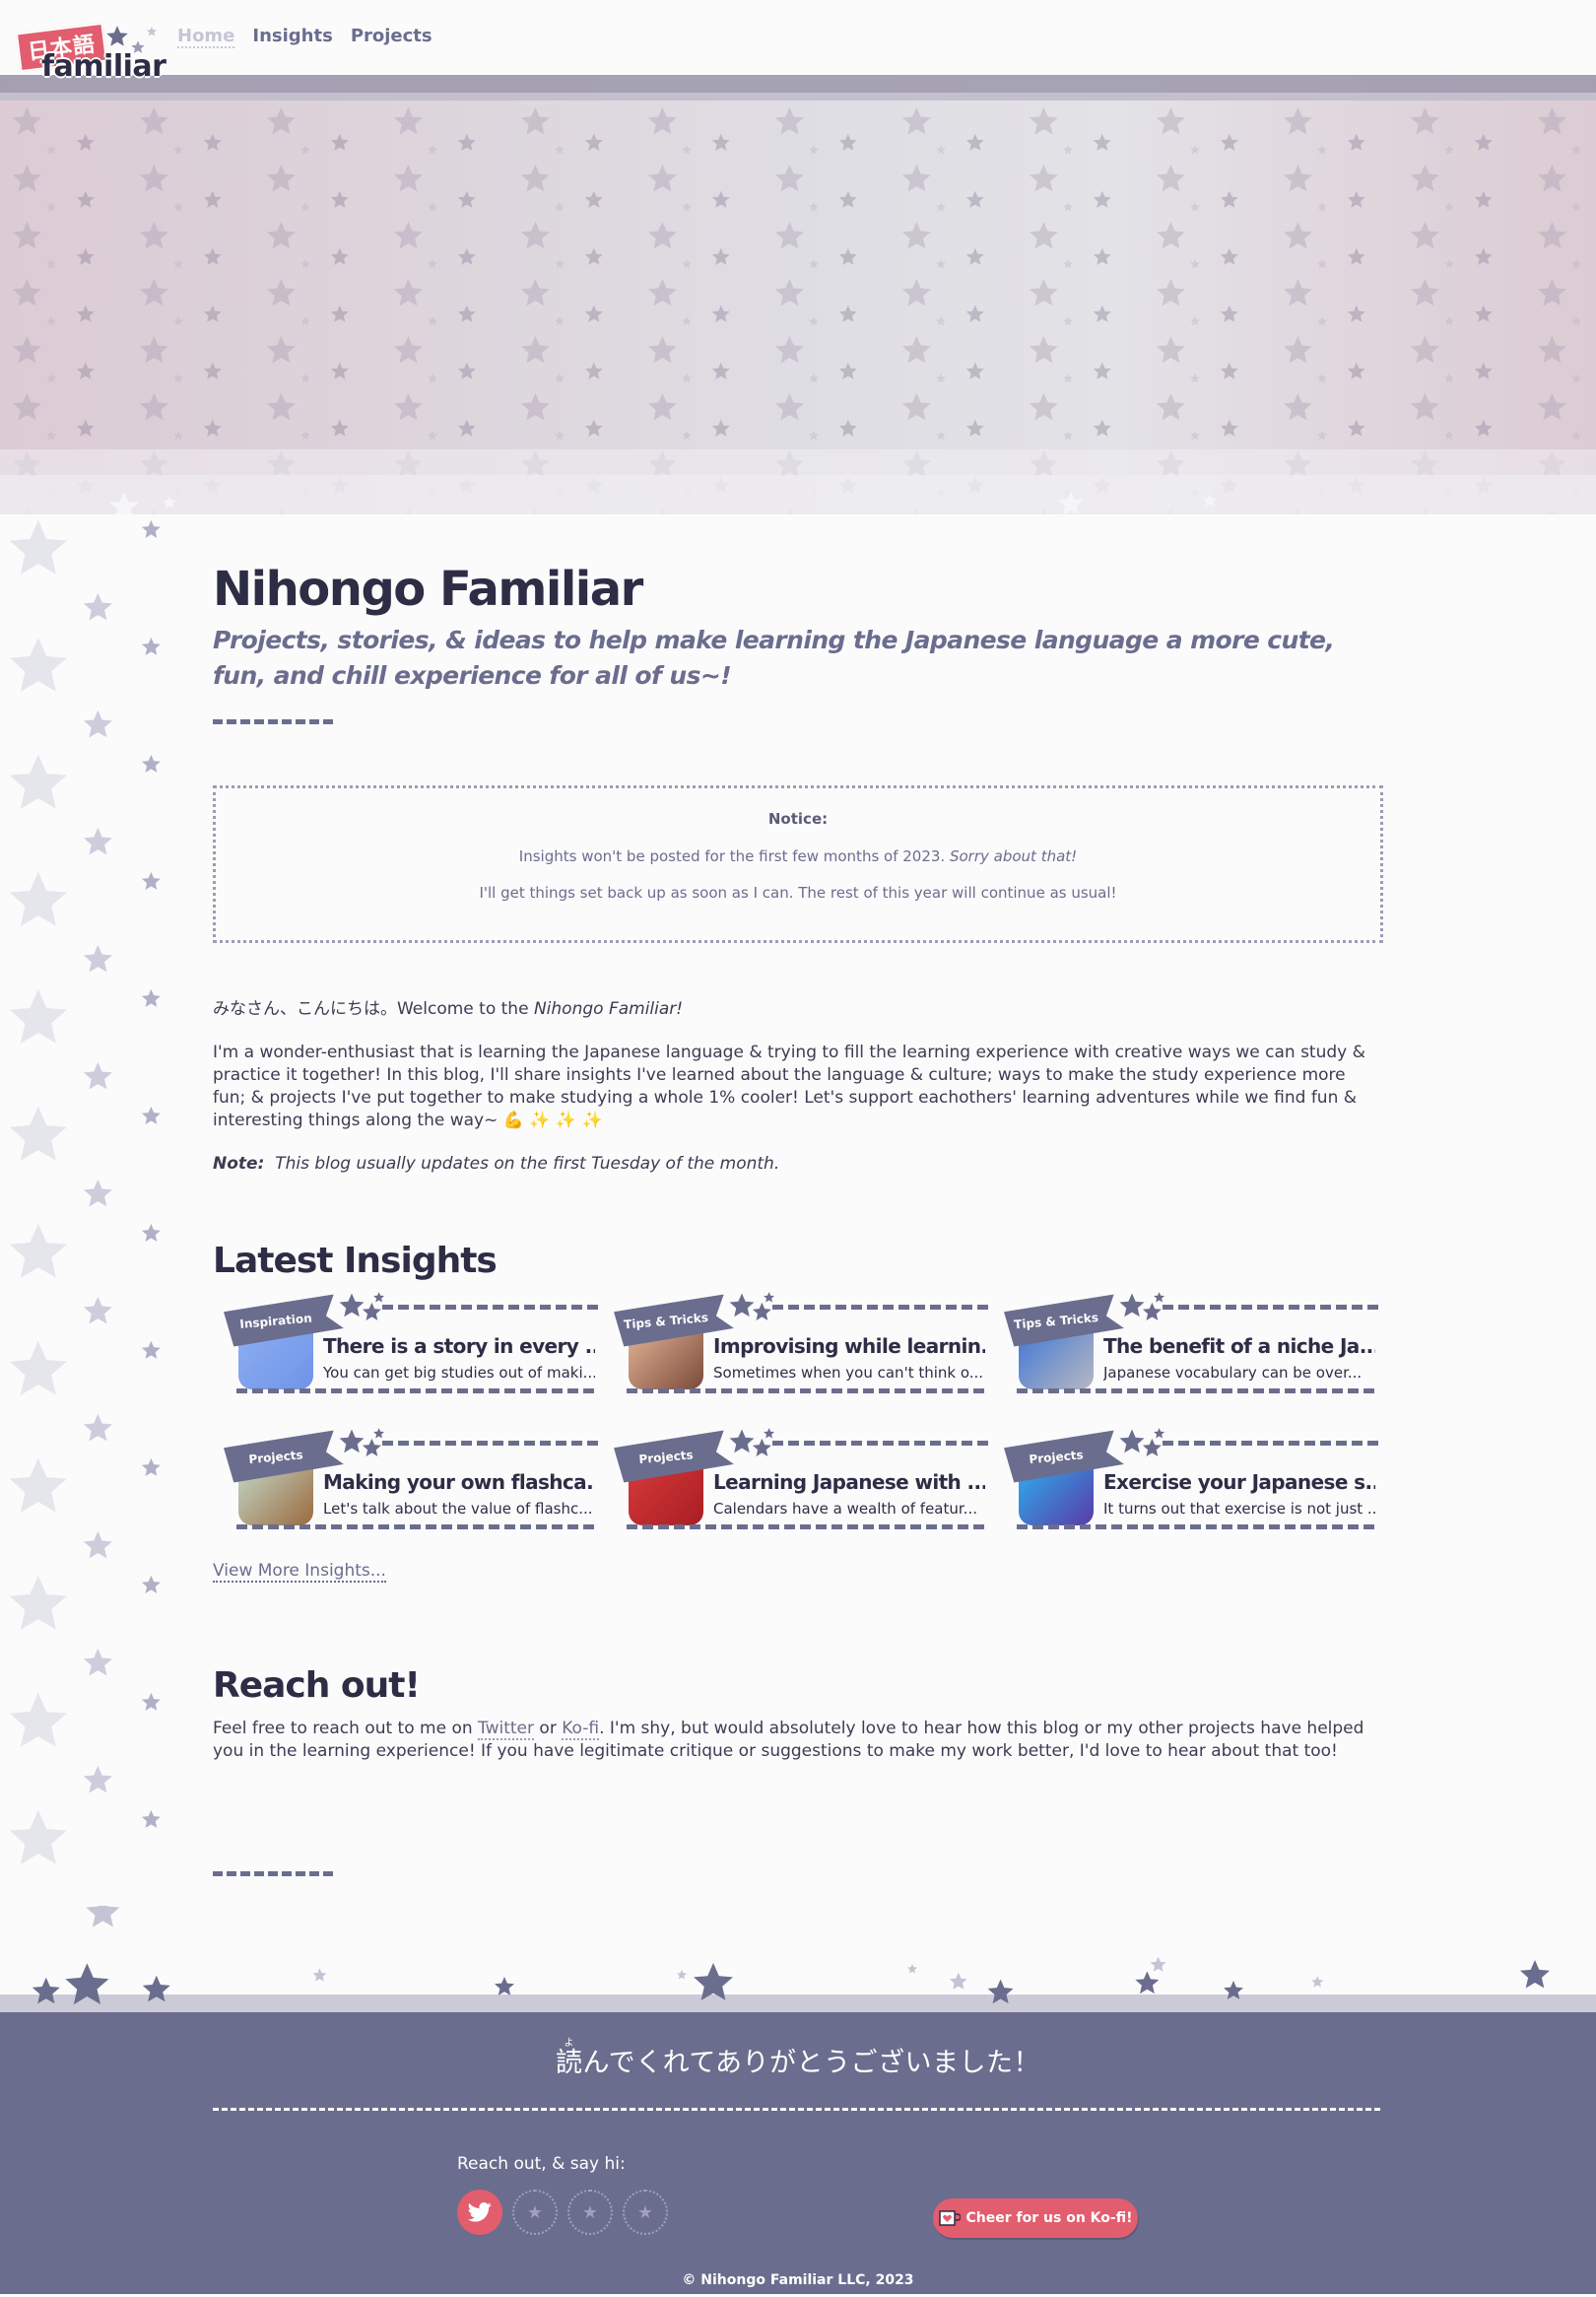 This screenshot has height=2297, width=1596. Describe the element at coordinates (798, 2058) in the screenshot. I see `thanks-message: 読よんでくれてありがとうございました！` at that location.